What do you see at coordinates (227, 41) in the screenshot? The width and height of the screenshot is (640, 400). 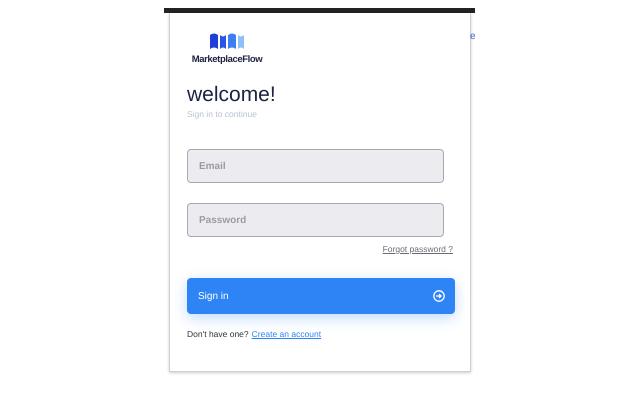 I see `logo-icon` at bounding box center [227, 41].